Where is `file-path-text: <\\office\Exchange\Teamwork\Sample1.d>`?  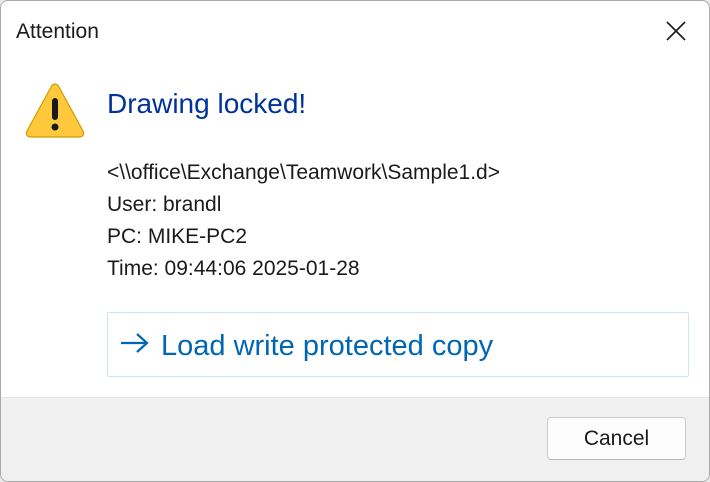 file-path-text: <\\office\Exchange\Teamwork\Sample1.d> is located at coordinates (304, 172).